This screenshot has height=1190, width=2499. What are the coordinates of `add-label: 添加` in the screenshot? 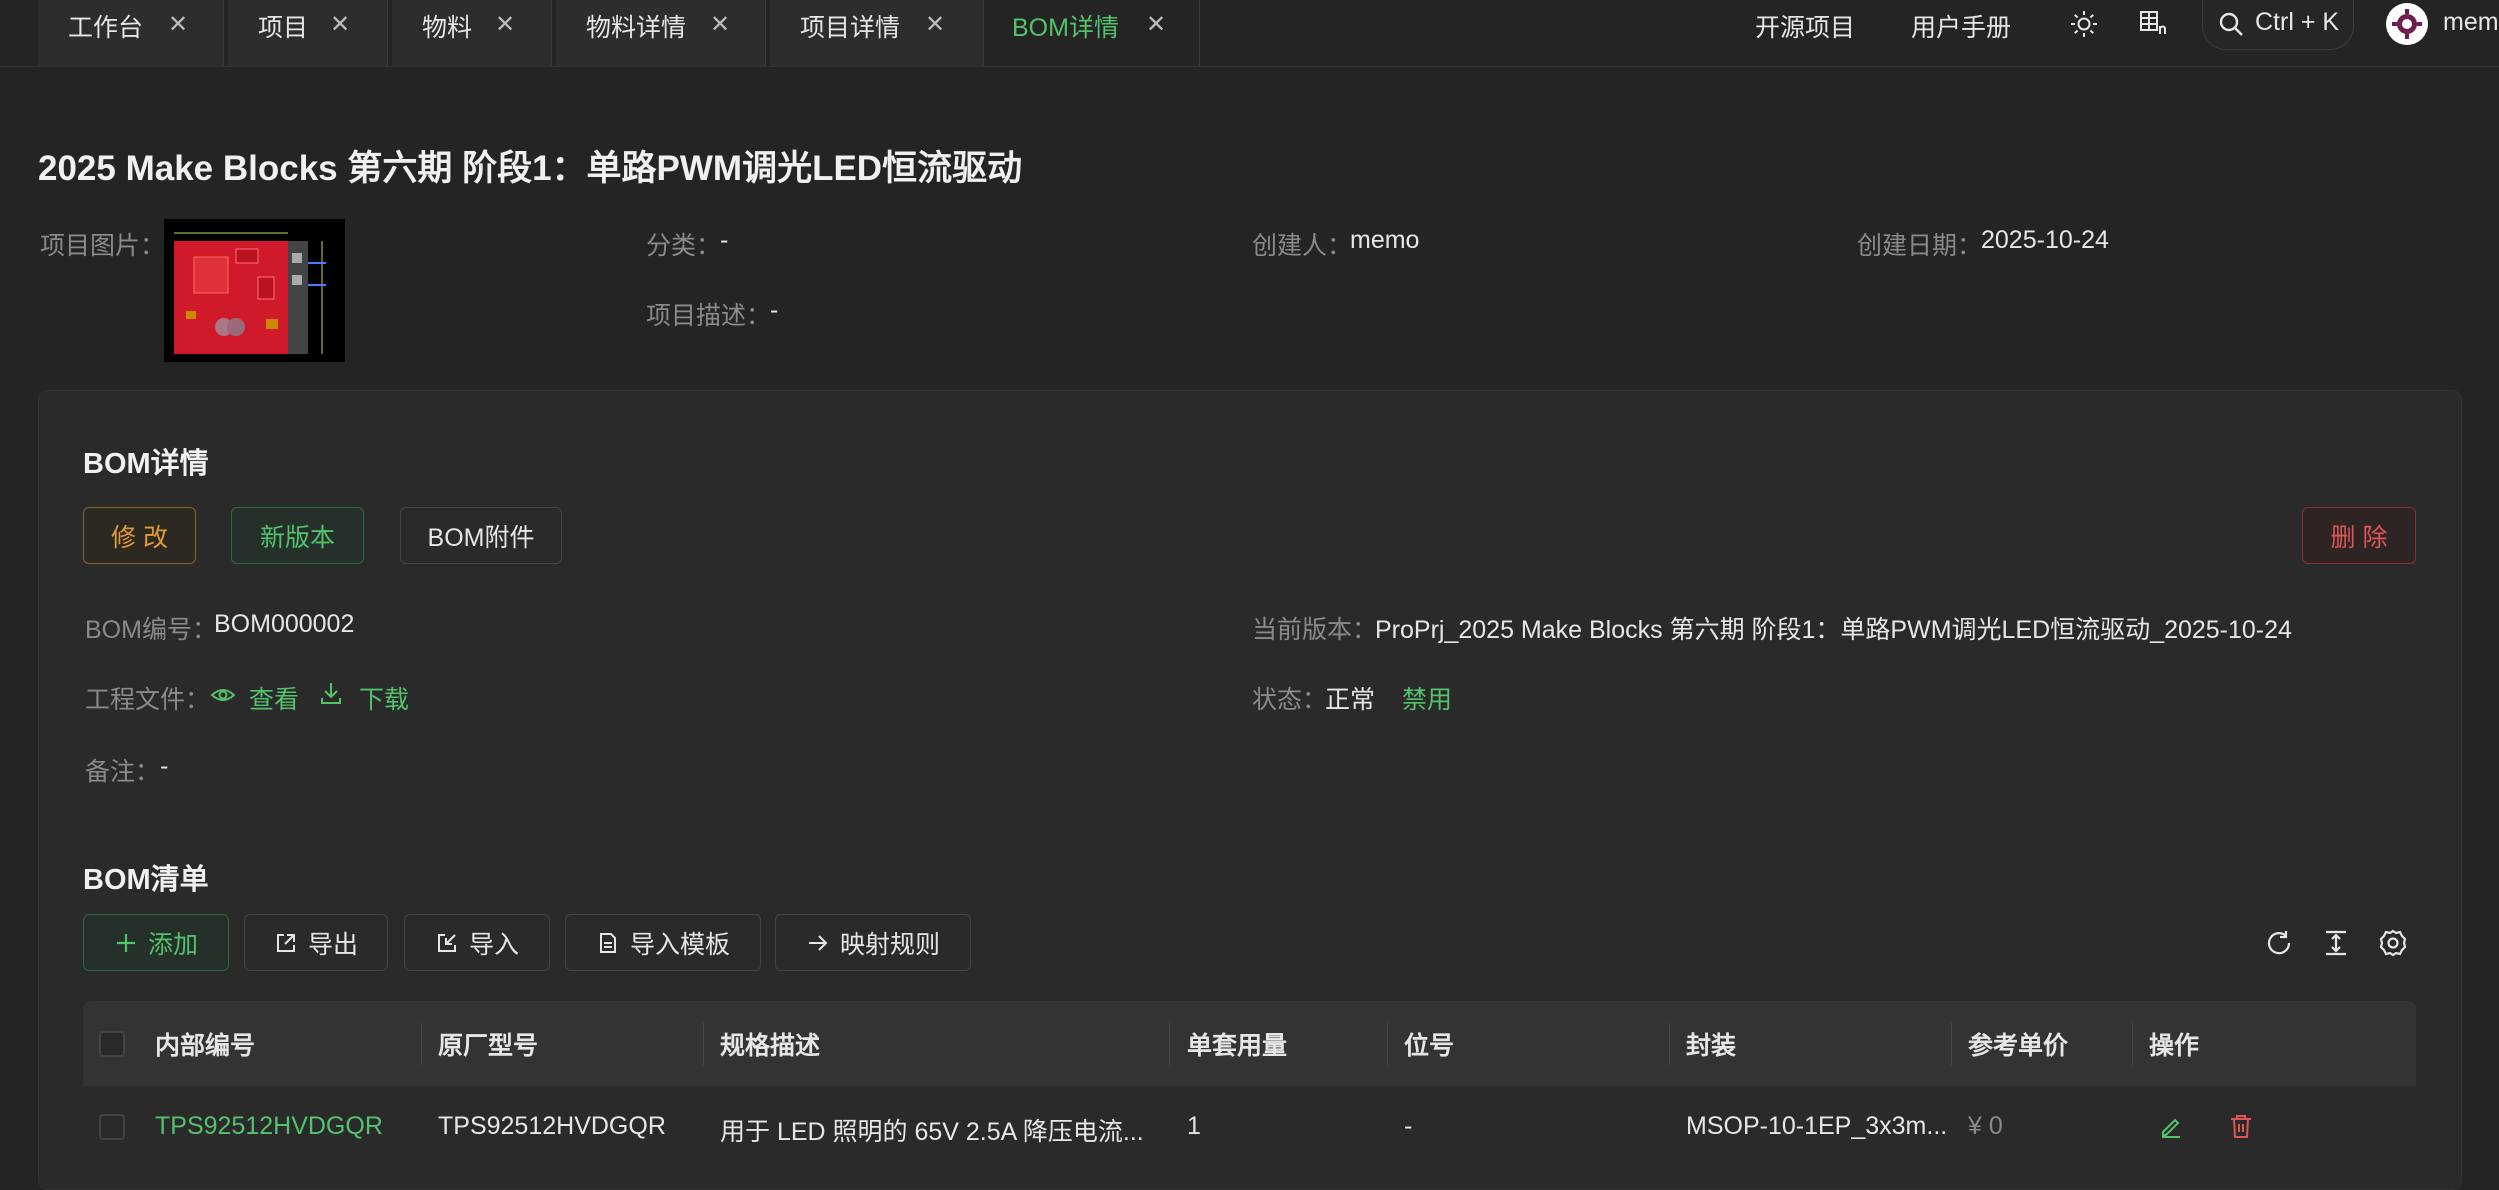 It's located at (172, 944).